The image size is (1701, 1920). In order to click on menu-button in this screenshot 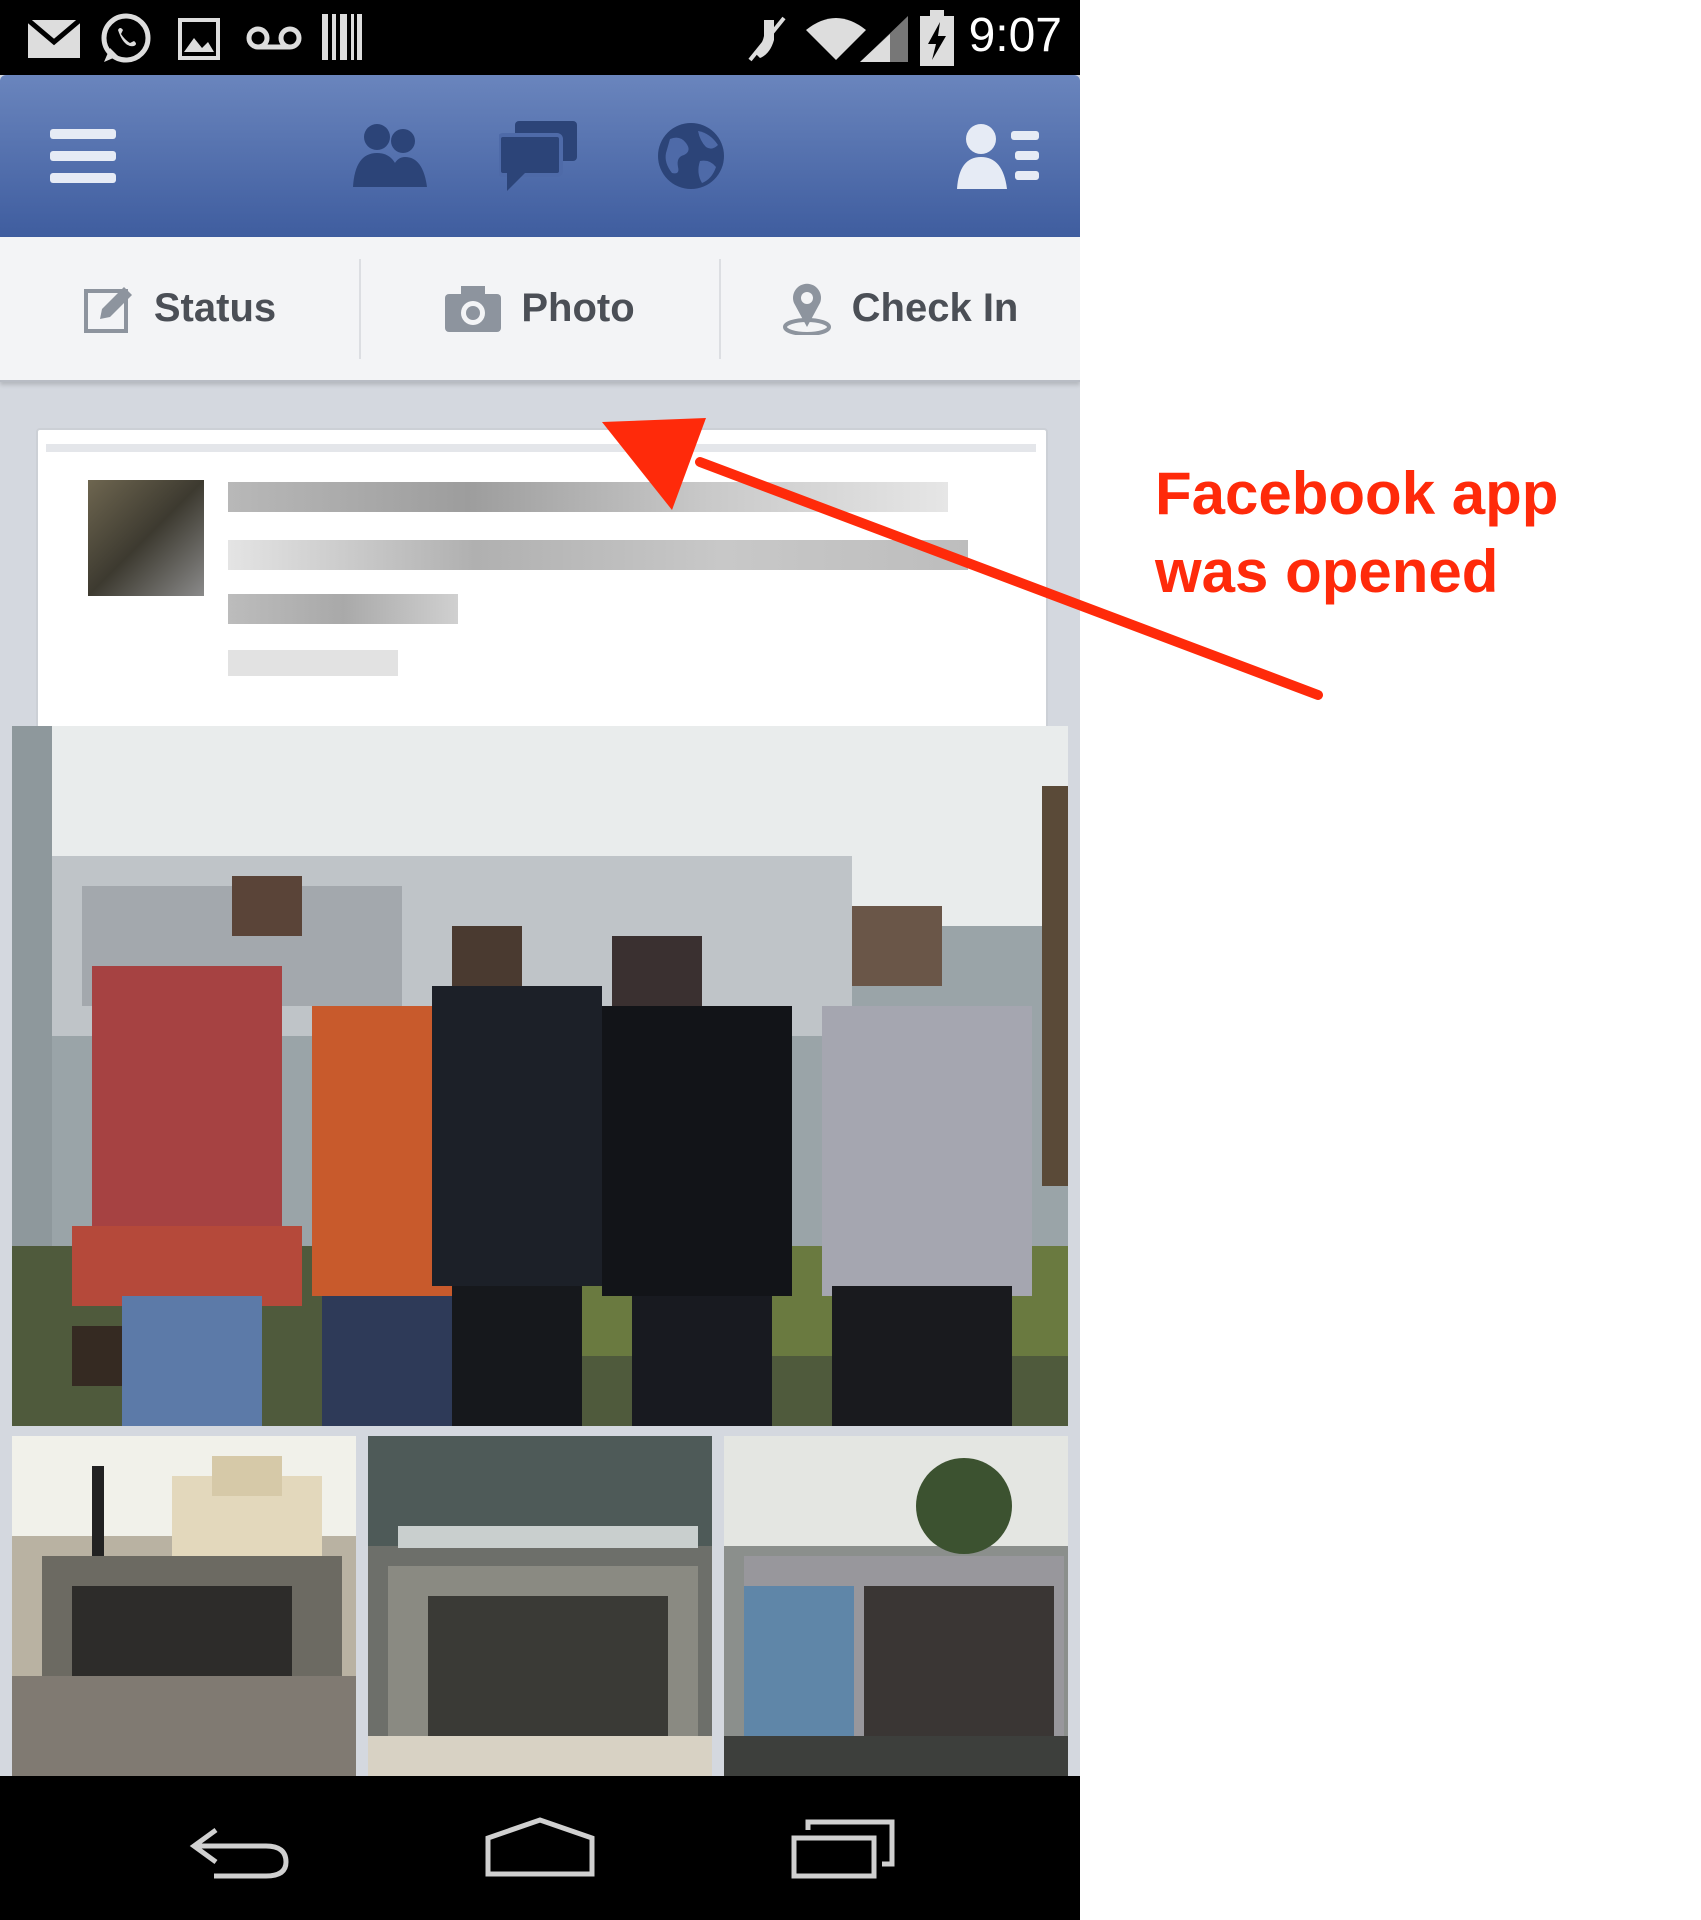, I will do `click(83, 156)`.